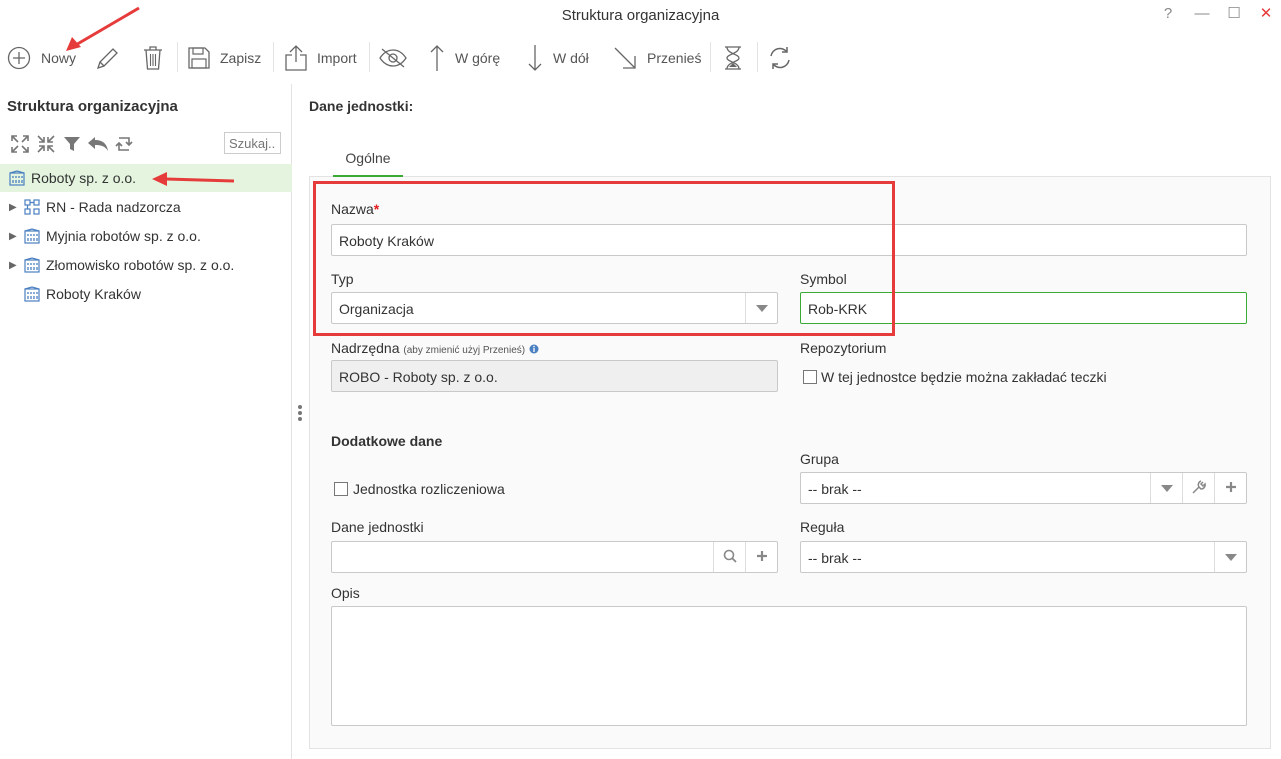 This screenshot has width=1281, height=759. I want to click on refresh-icon, so click(780, 58).